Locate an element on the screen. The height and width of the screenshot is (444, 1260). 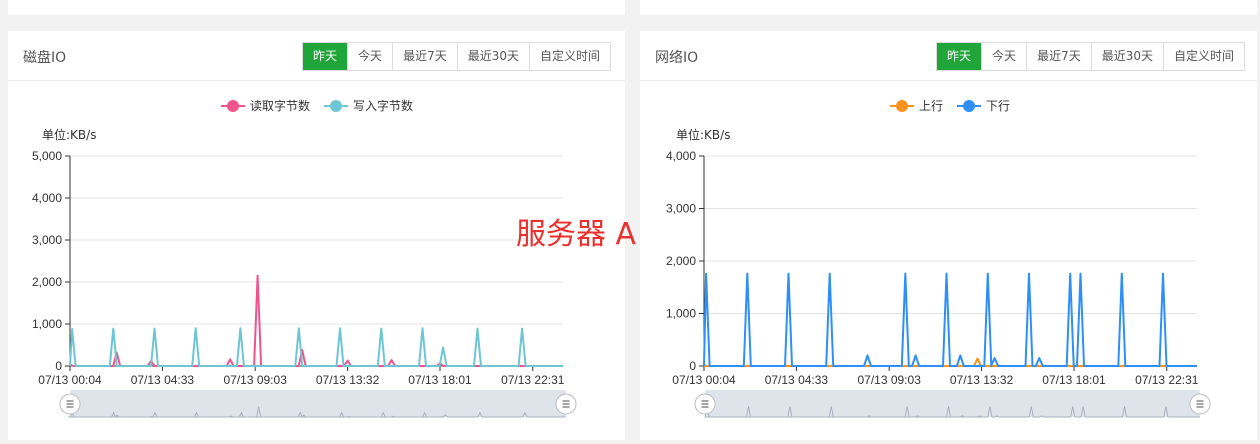
disk-zoom-handle-right is located at coordinates (566, 404).